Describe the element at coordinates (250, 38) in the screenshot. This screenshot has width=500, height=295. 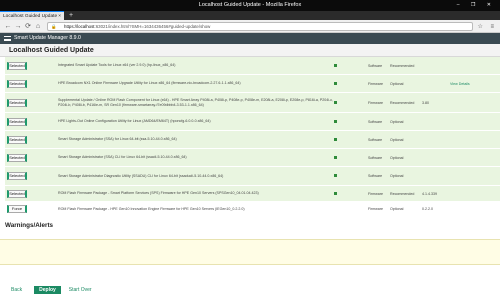
I see `app-header: Smart Update Manager 8.9.0` at that location.